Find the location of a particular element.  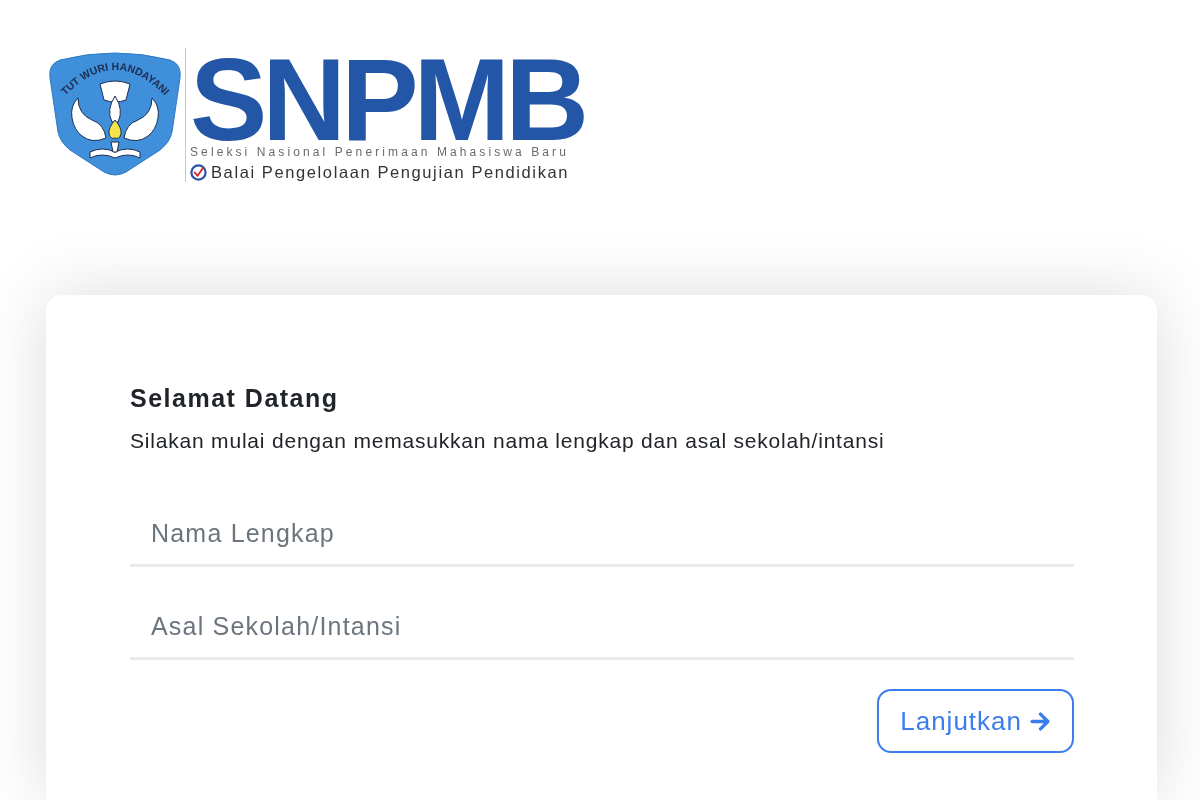

card-subtitle: Silakan mulai dengan memasukkan nama lengkap dan asal sekolah/intansi is located at coordinates (507, 441).